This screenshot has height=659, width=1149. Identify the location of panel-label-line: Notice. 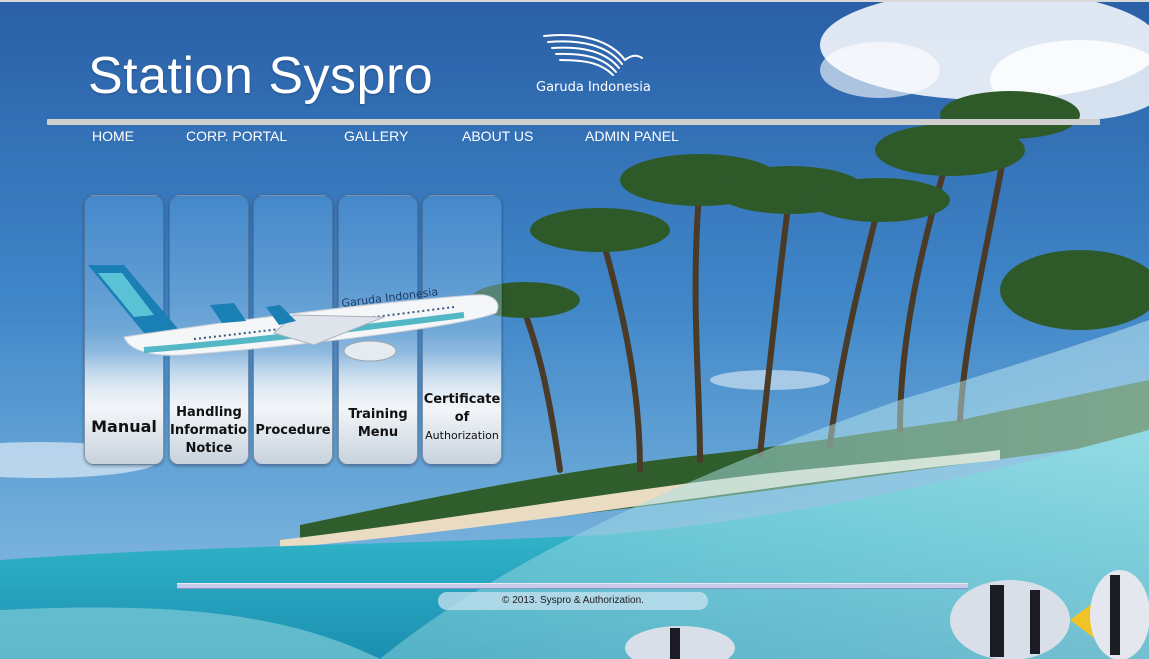
(209, 448).